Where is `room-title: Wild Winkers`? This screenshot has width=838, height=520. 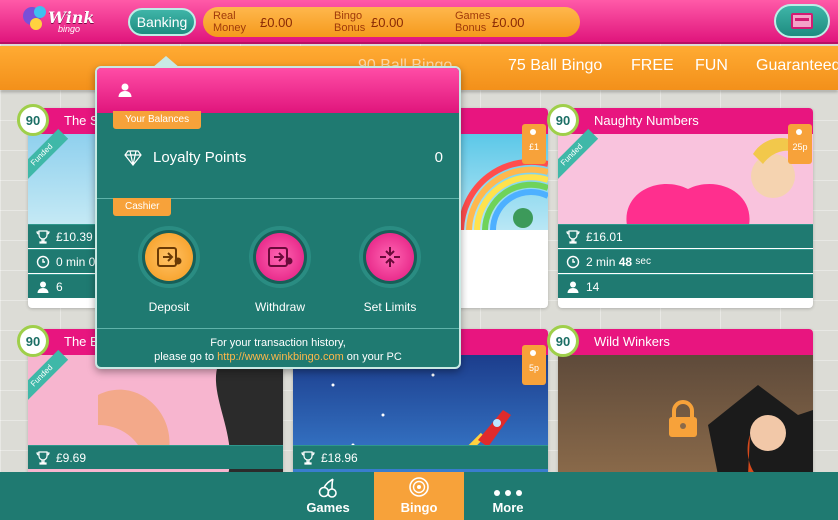 room-title: Wild Winkers is located at coordinates (685, 342).